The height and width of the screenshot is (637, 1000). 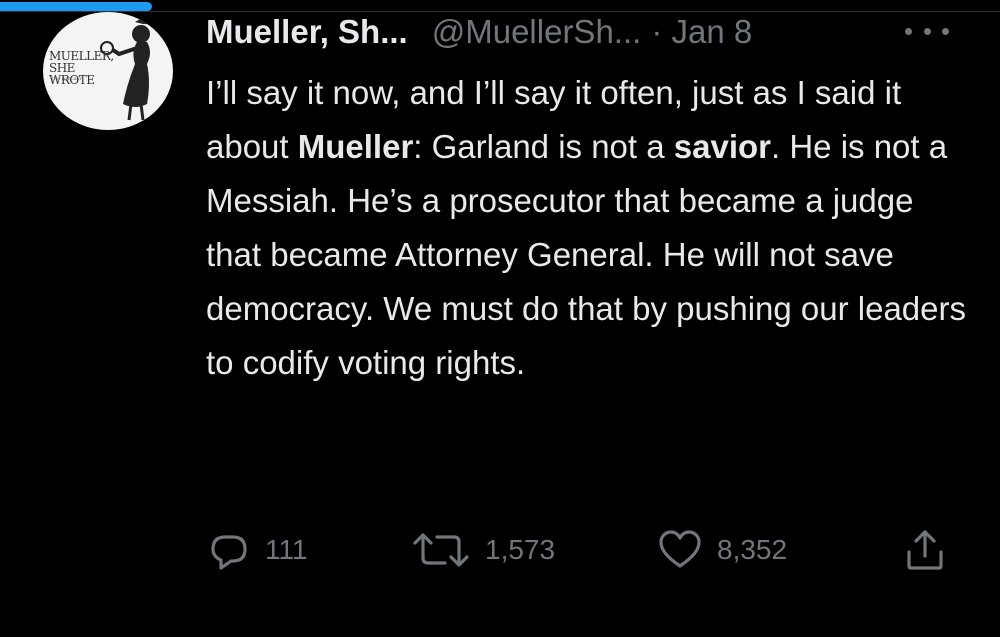 What do you see at coordinates (752, 549) in the screenshot?
I see `like-count: 8,352` at bounding box center [752, 549].